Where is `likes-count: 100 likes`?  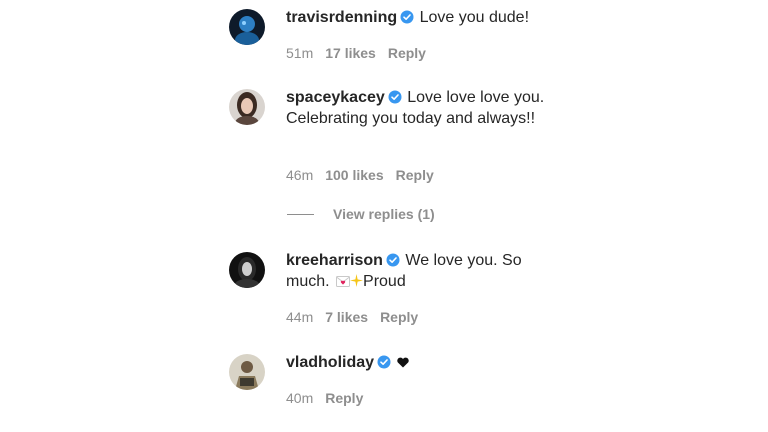 likes-count: 100 likes is located at coordinates (354, 175).